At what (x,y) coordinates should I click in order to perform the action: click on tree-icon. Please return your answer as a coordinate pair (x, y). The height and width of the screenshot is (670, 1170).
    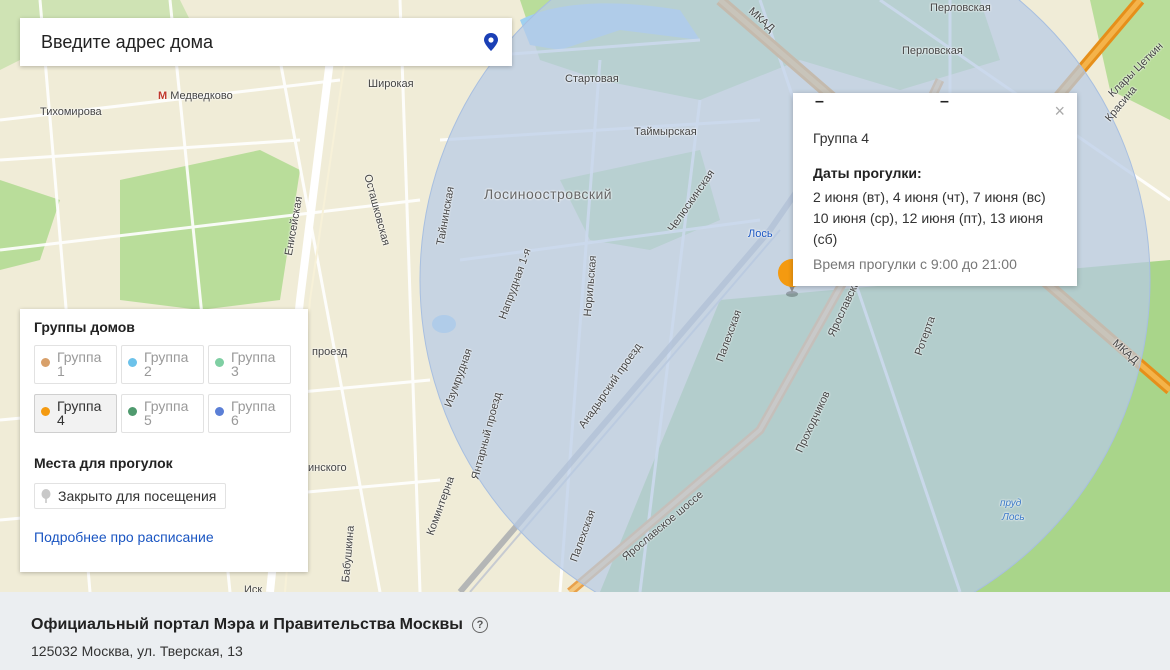
    Looking at the image, I should click on (46, 496).